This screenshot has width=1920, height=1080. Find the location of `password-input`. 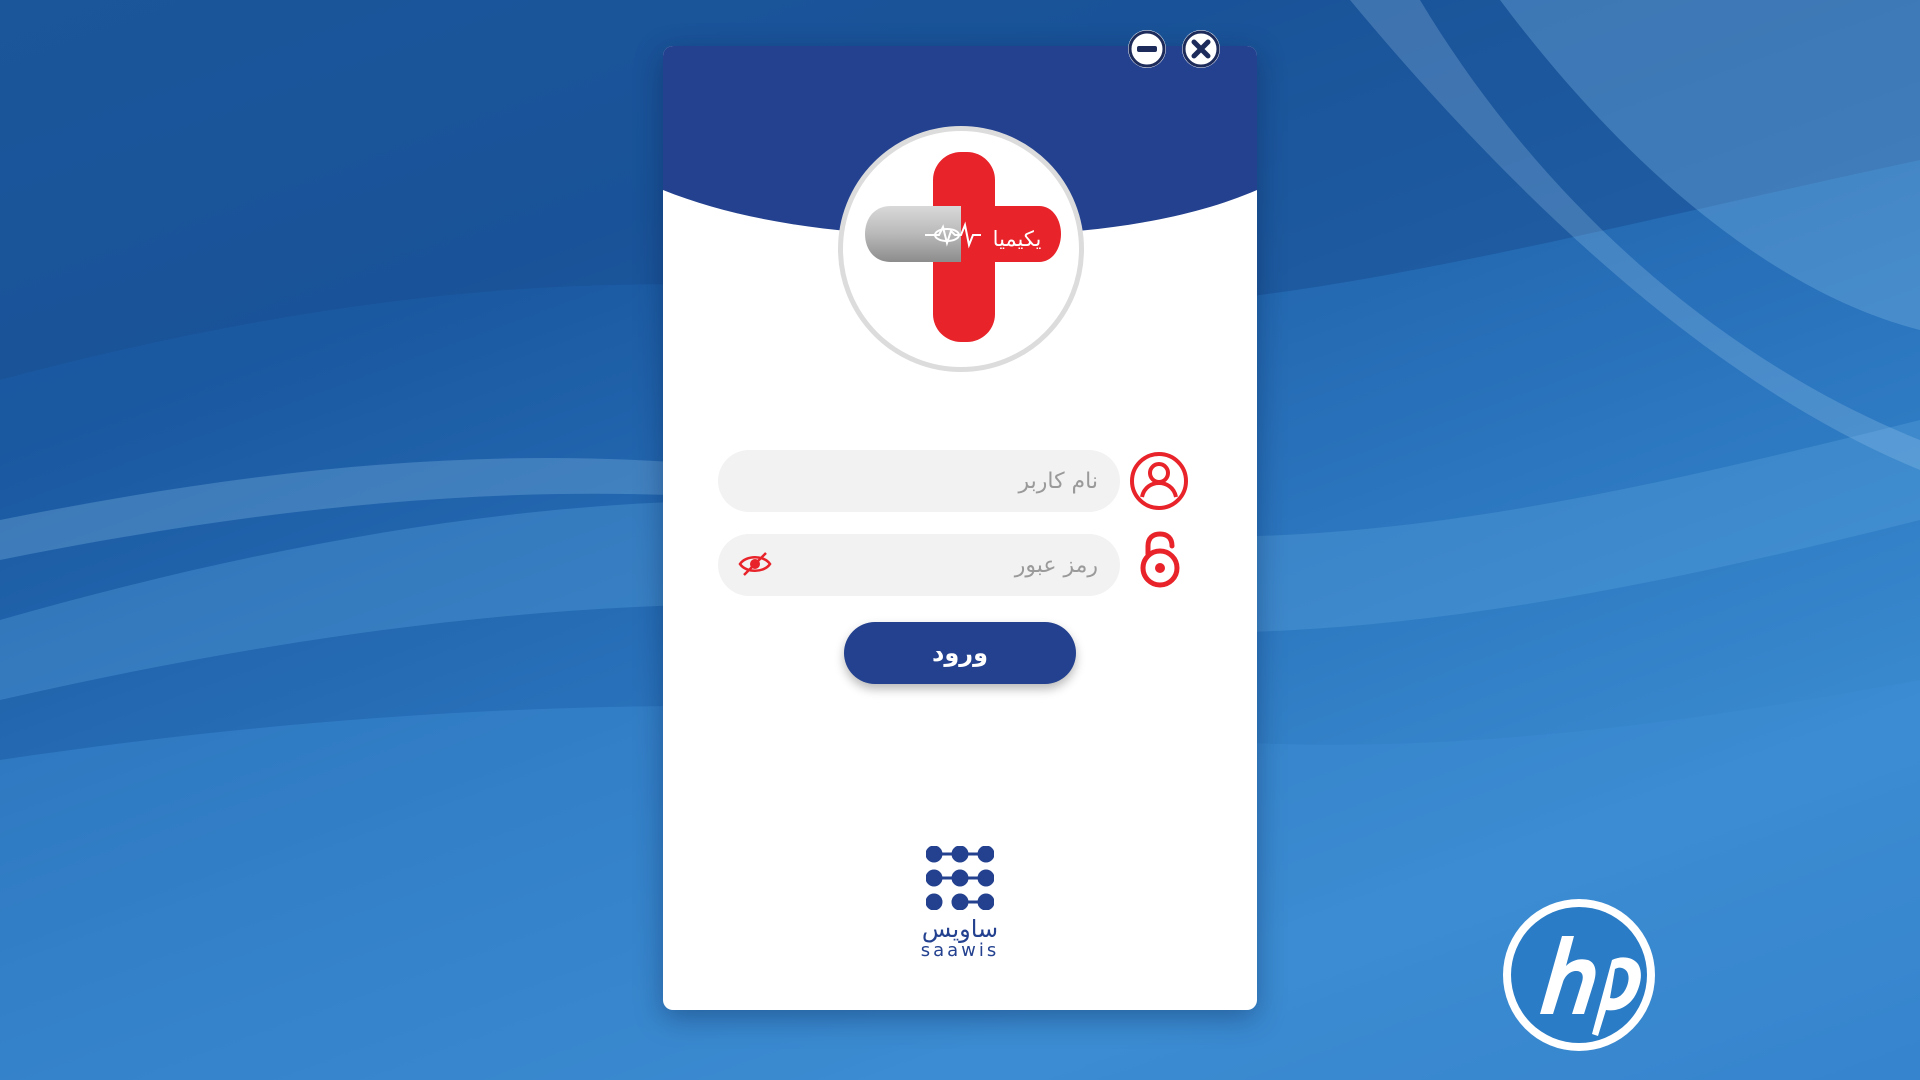

password-input is located at coordinates (919, 565).